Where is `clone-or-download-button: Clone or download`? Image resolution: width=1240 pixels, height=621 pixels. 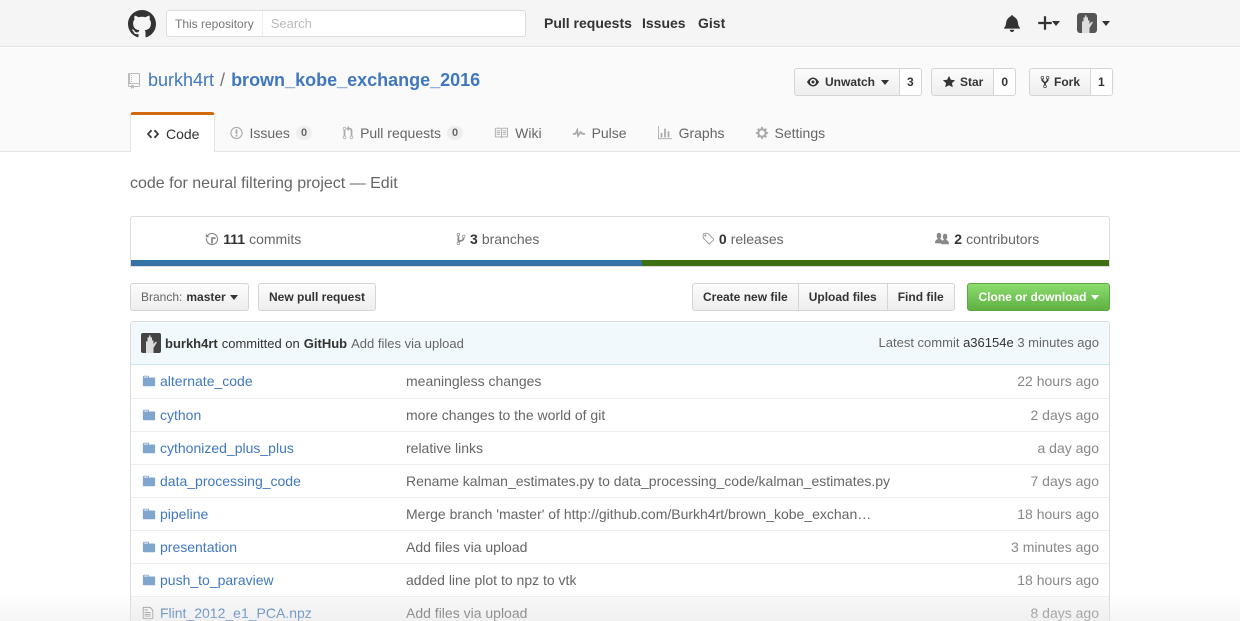
clone-or-download-button: Clone or download is located at coordinates (1038, 297).